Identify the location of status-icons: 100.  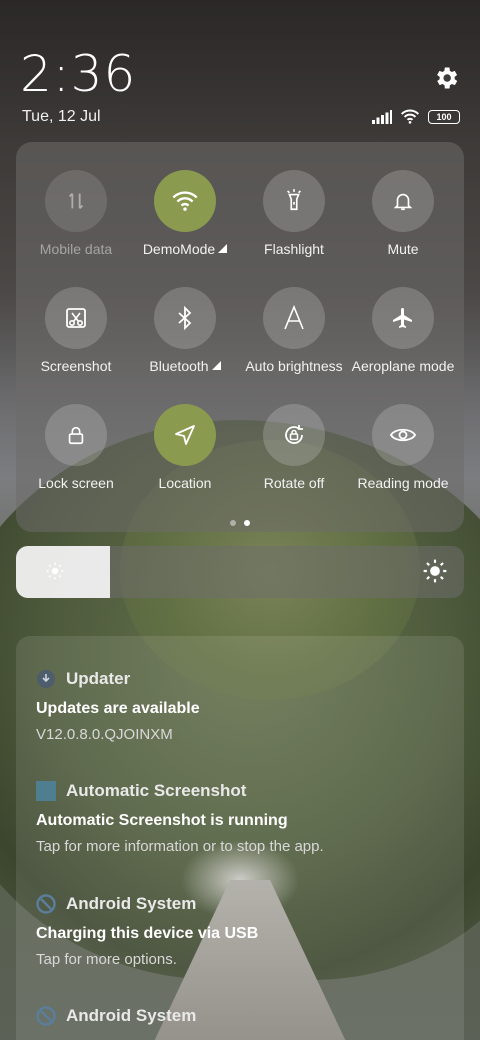
(416, 116).